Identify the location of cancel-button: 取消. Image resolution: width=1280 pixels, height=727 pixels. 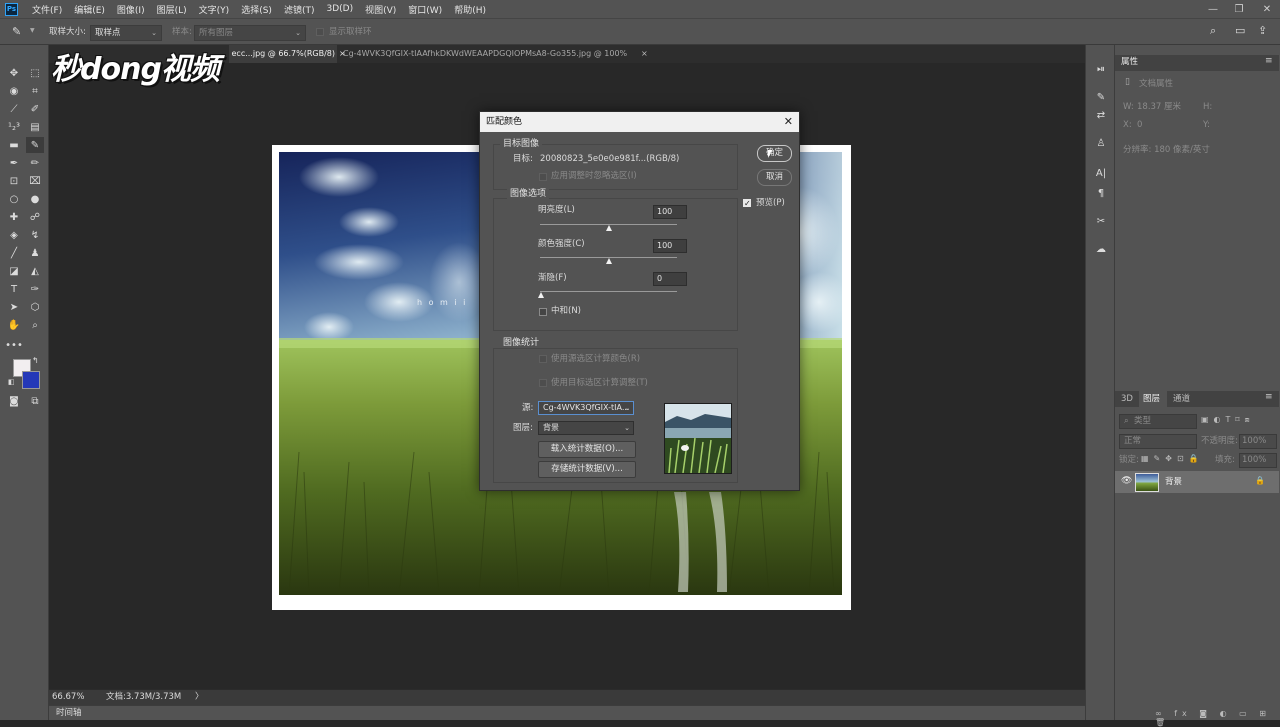
(774, 177).